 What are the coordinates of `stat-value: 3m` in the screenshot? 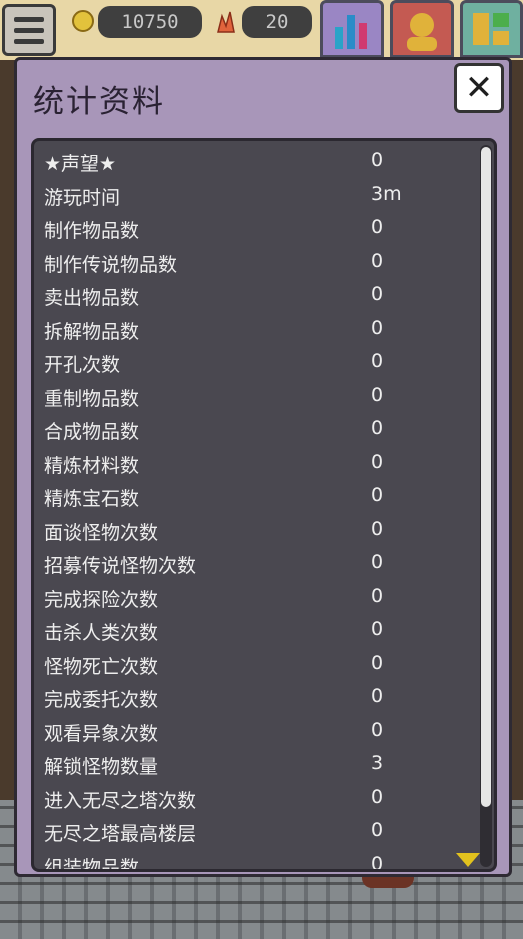 It's located at (386, 193).